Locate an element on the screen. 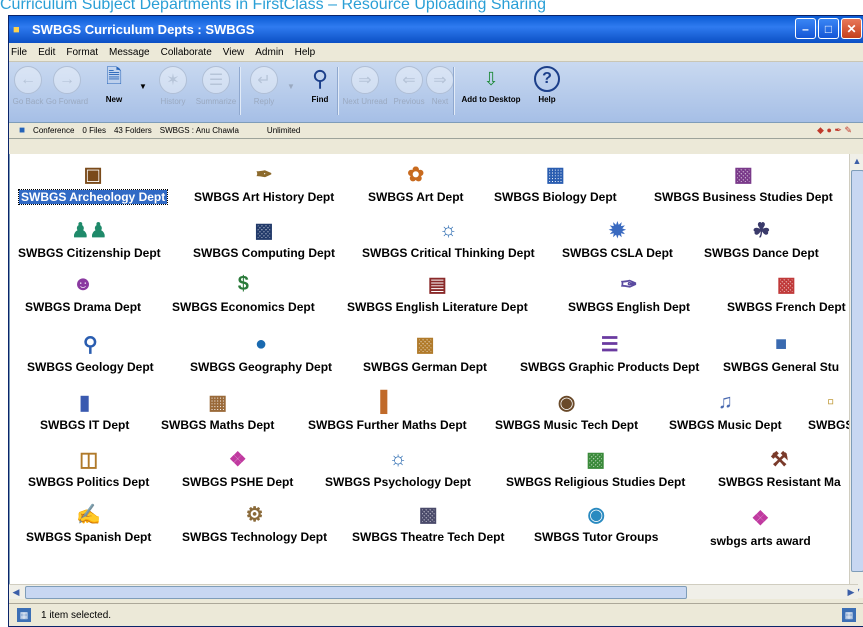  folder-citizenship: ♟♟ SWBGS Citizenship Dept is located at coordinates (89, 239).